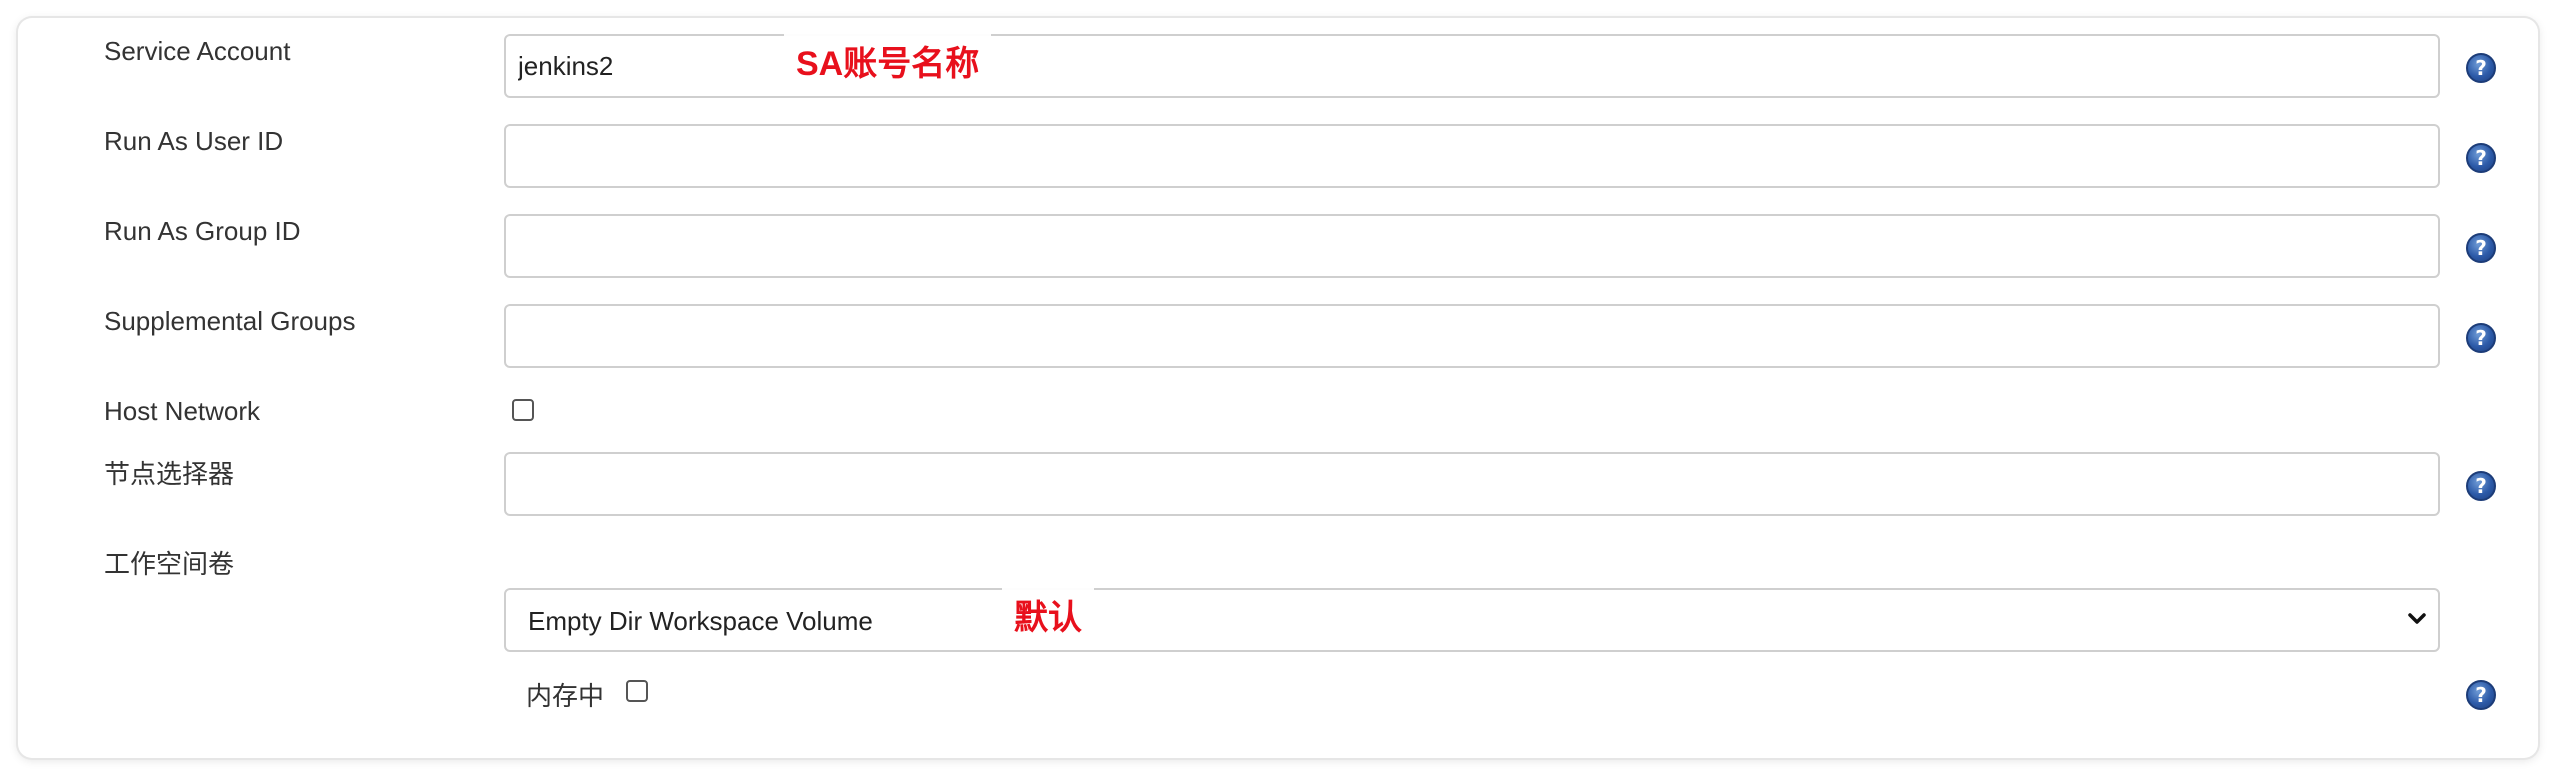 The width and height of the screenshot is (2556, 778). I want to click on workspace-volume-selected: Empty Dir Workspace Volume, so click(700, 621).